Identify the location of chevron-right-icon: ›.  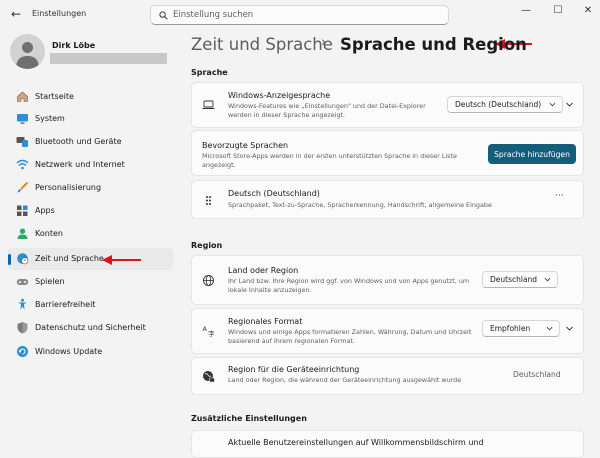
(324, 42).